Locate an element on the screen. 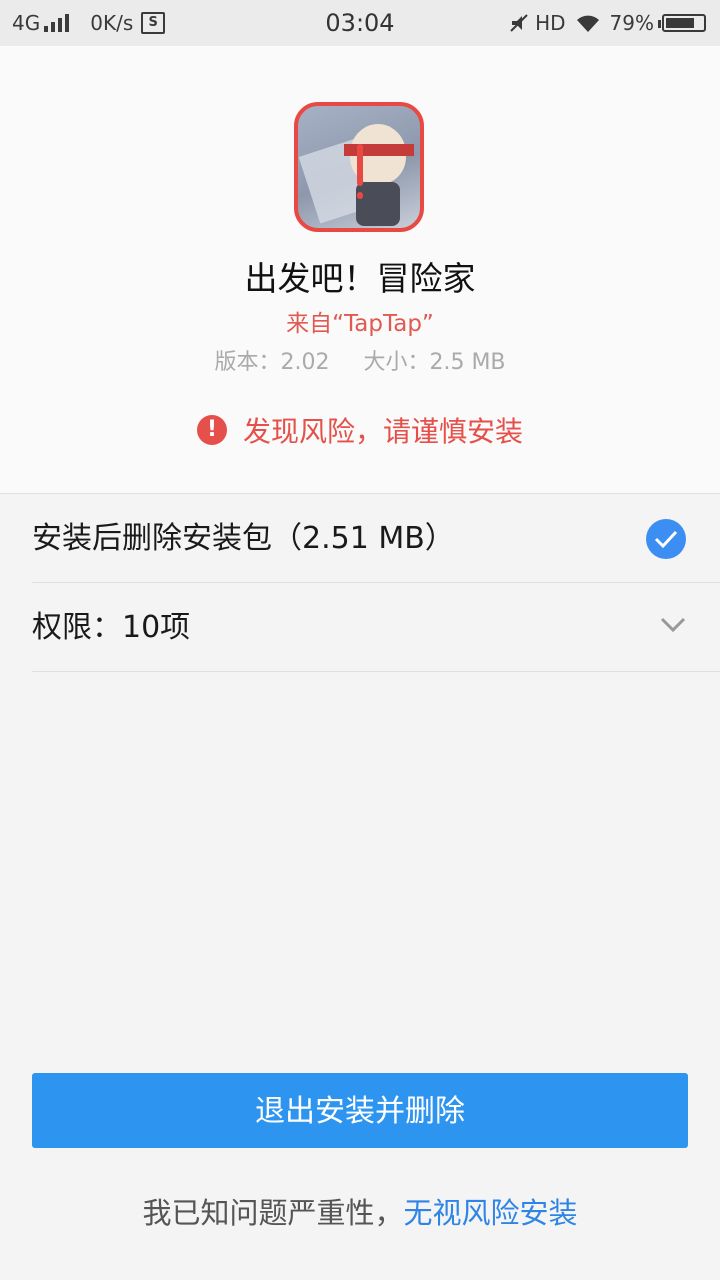 This screenshot has height=1280, width=720. delete-package-option: 安装后删除安装包（2.51 MB） is located at coordinates (376, 539).